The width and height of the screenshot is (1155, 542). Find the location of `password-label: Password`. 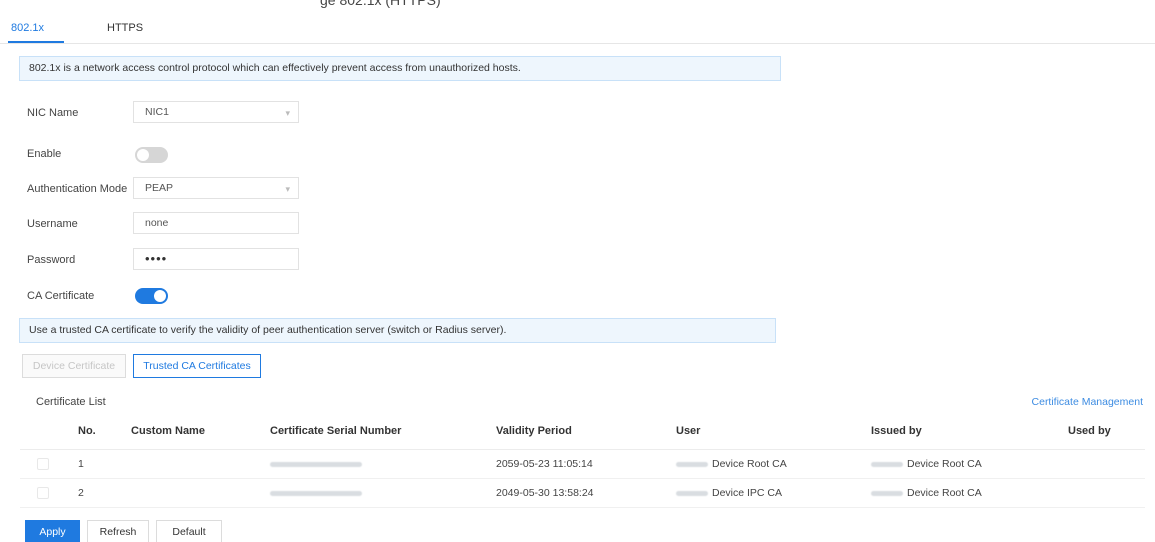

password-label: Password is located at coordinates (51, 260).